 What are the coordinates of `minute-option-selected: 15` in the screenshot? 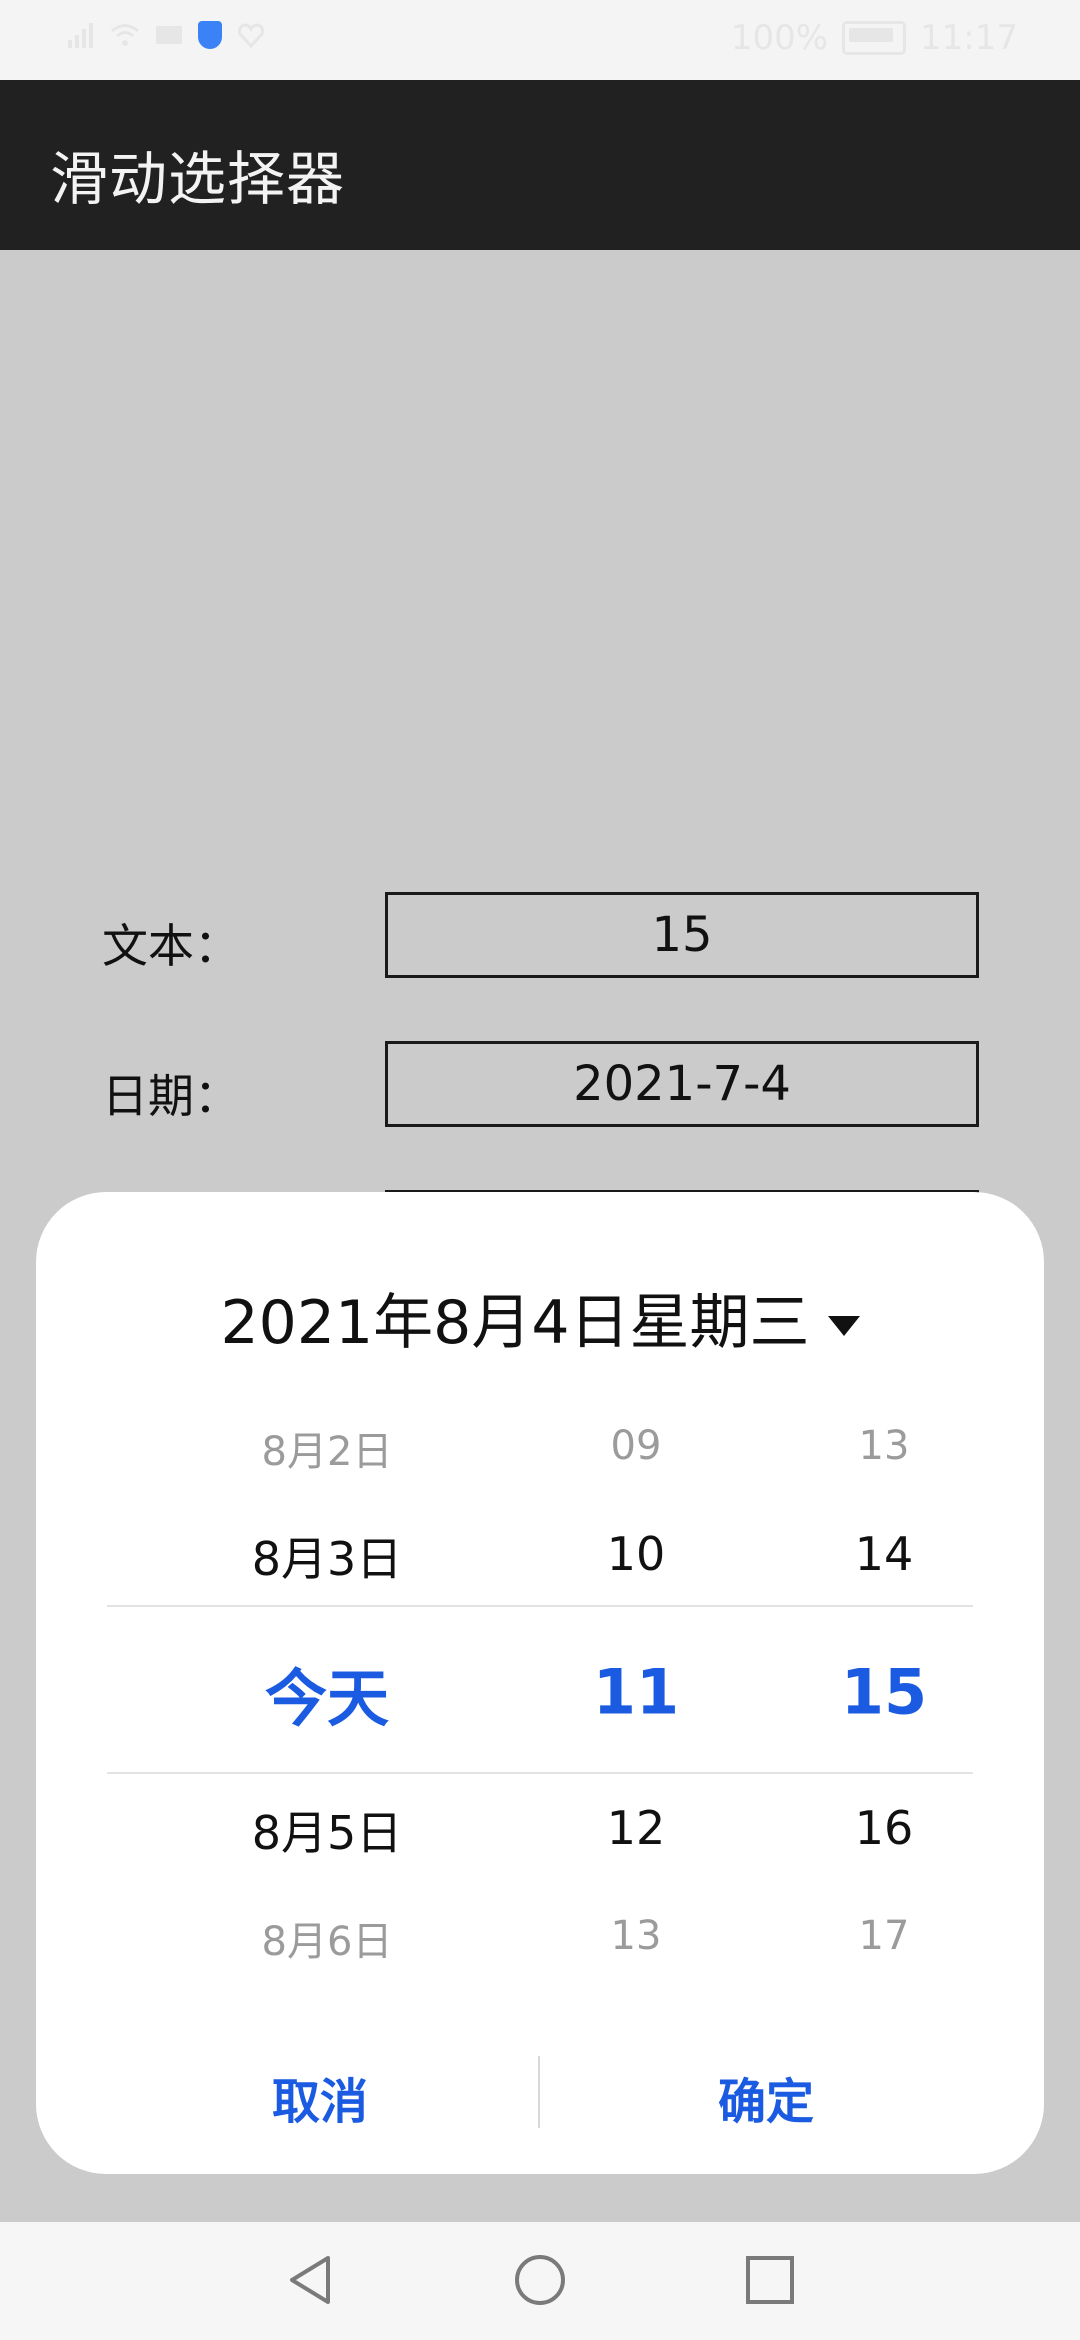 It's located at (884, 1692).